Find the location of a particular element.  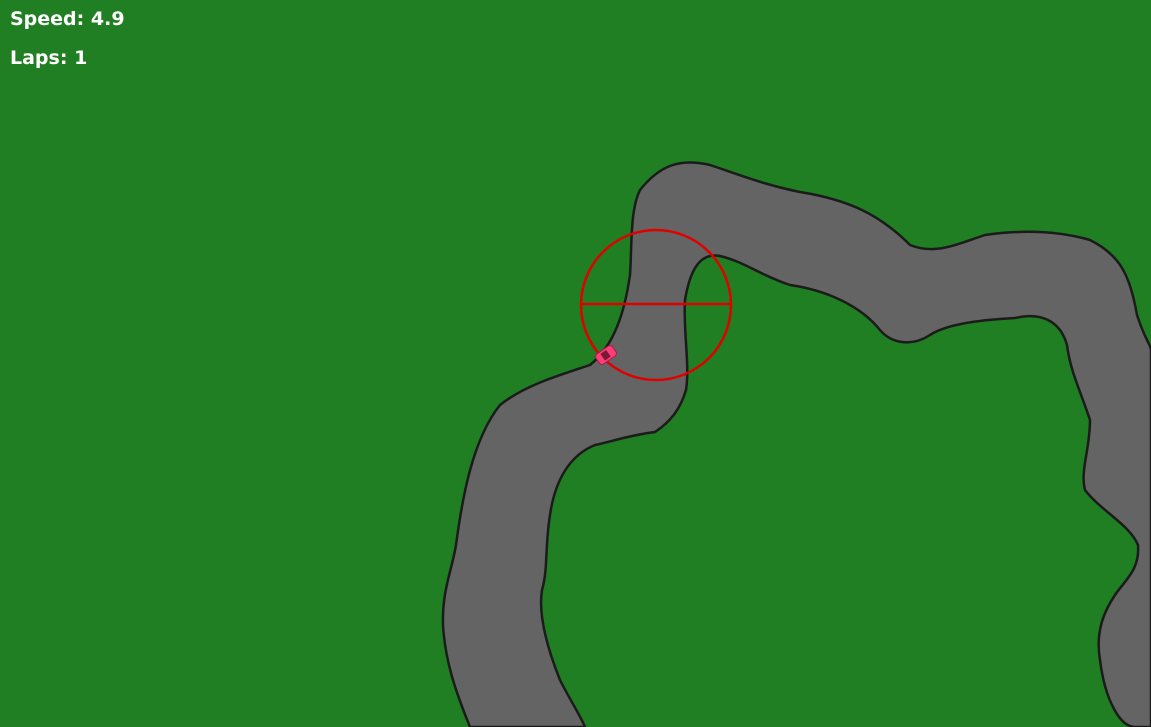

speed-value: 4.9 is located at coordinates (107, 19).